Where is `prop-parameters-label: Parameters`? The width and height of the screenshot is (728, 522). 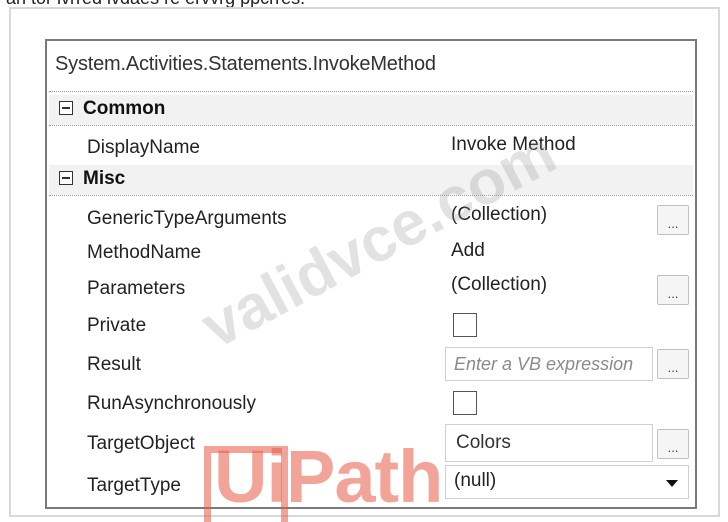 prop-parameters-label: Parameters is located at coordinates (136, 288).